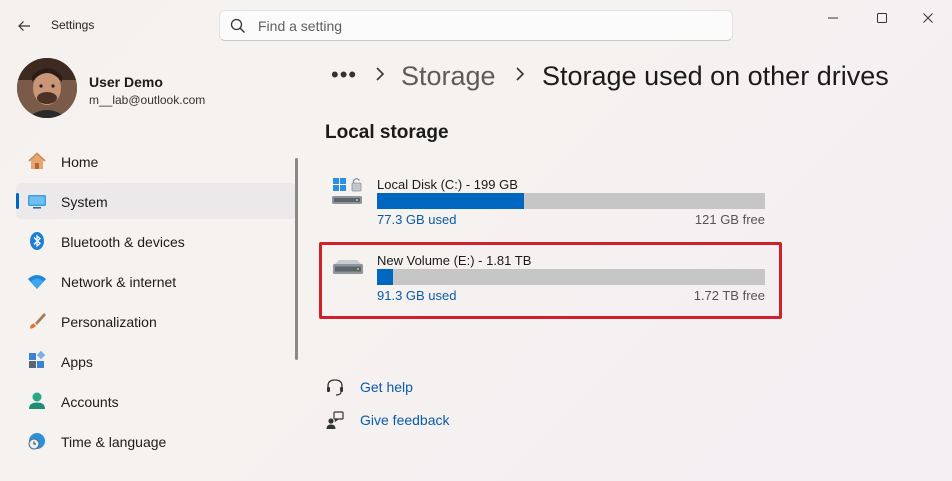 This screenshot has width=952, height=481. I want to click on search-box, so click(476, 25).